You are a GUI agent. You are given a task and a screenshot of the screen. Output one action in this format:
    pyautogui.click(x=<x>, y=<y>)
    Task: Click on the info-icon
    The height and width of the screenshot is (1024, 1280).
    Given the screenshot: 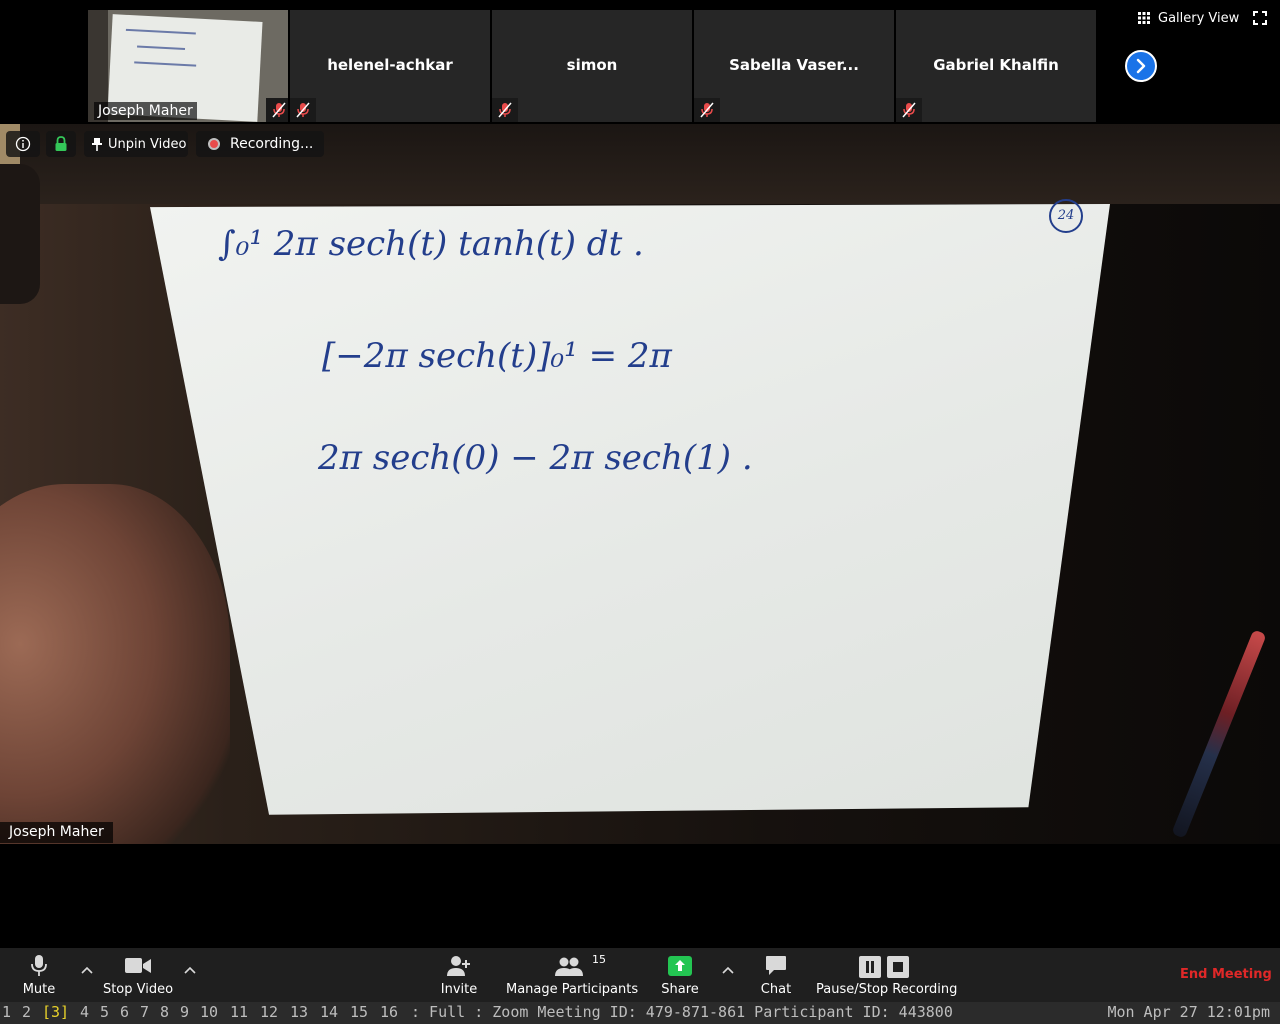 What is the action you would take?
    pyautogui.click(x=23, y=144)
    